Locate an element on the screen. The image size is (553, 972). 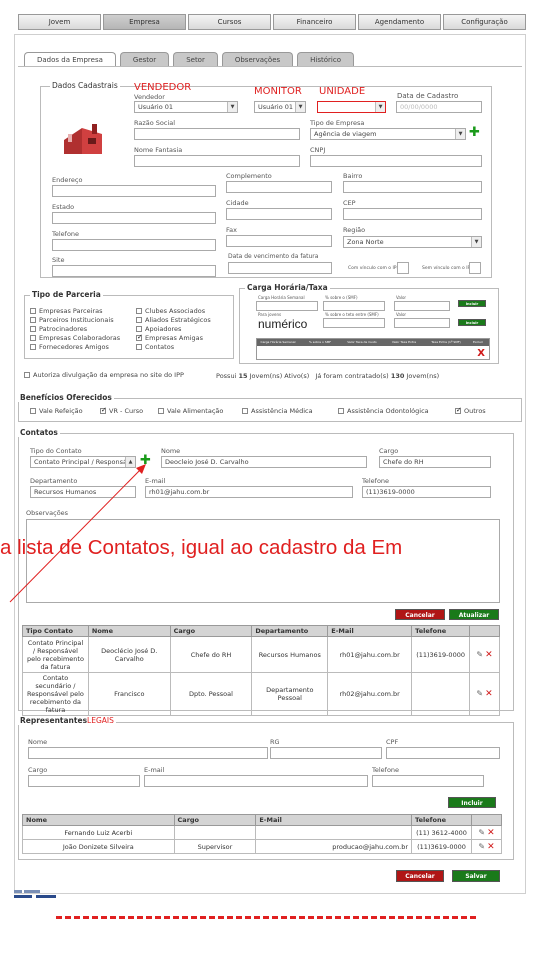
parceria-item: Patrocinadores is located at coordinates (58, 329).